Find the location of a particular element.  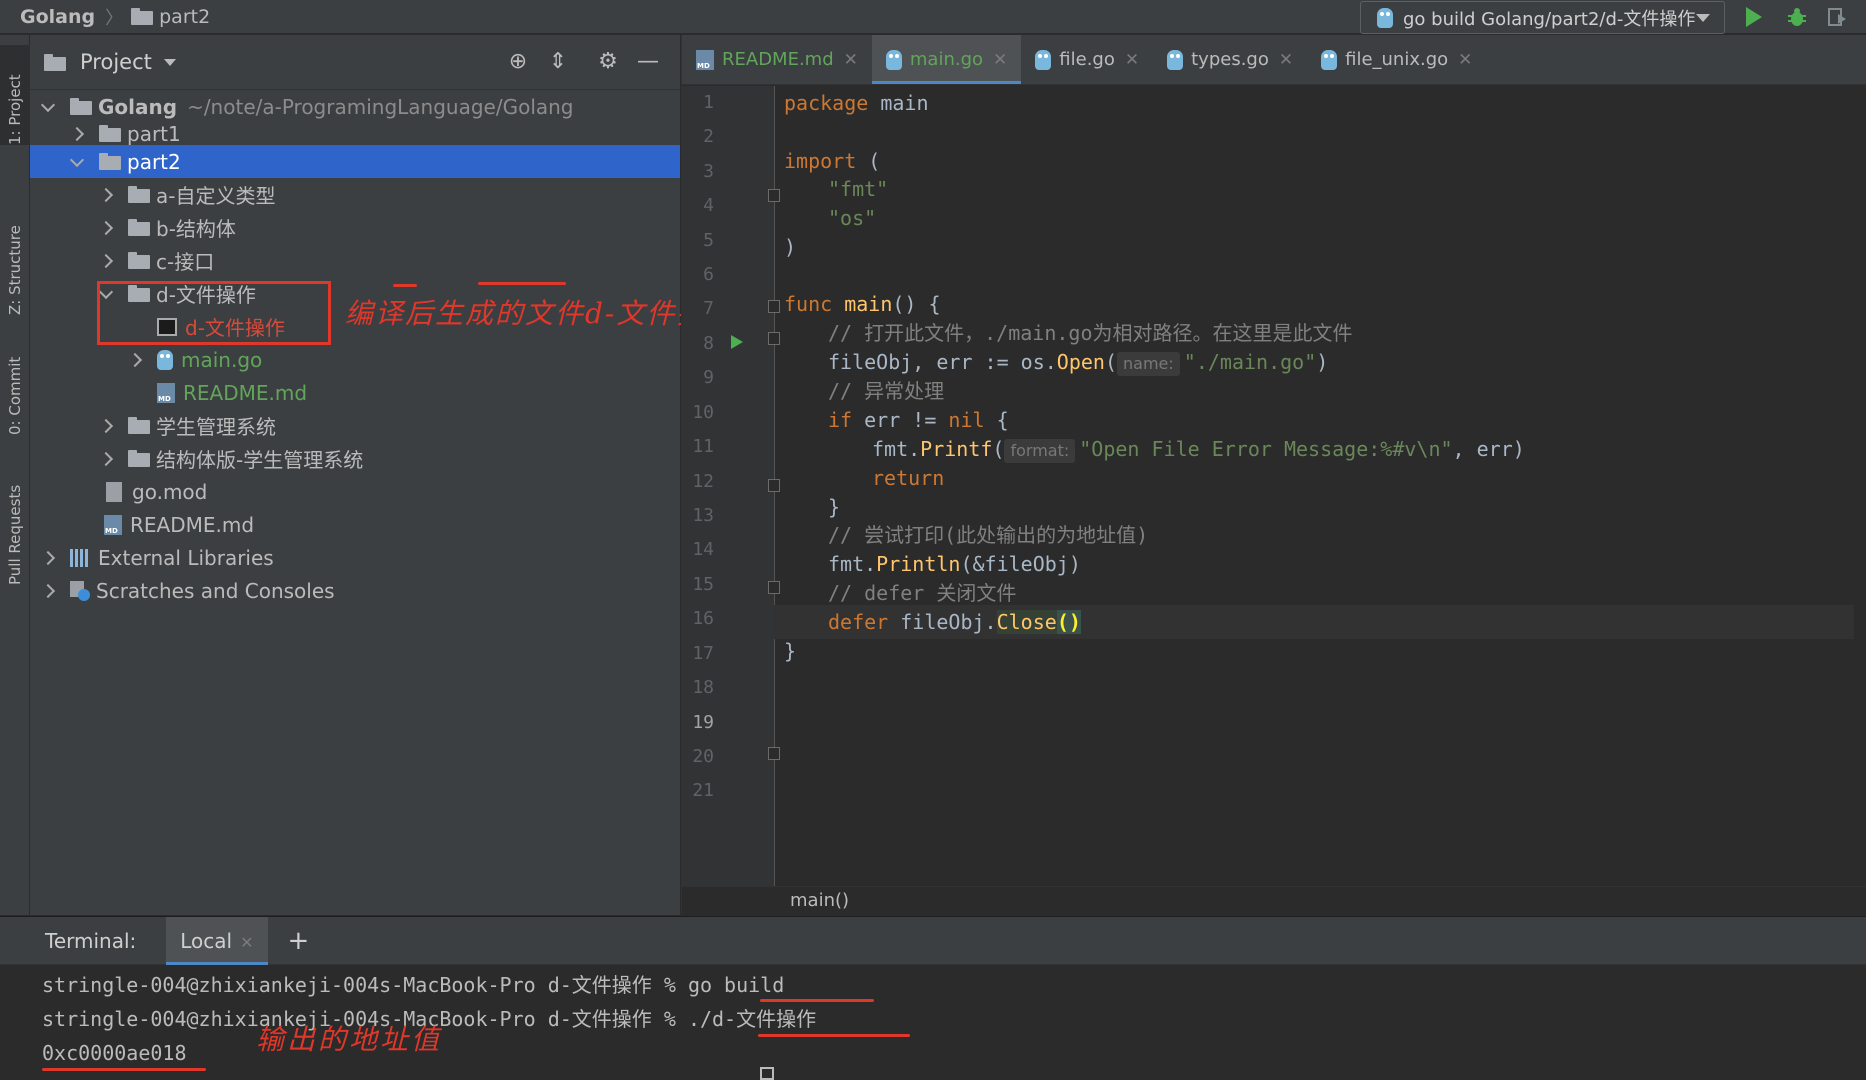

line-number: 12 is located at coordinates (703, 481).